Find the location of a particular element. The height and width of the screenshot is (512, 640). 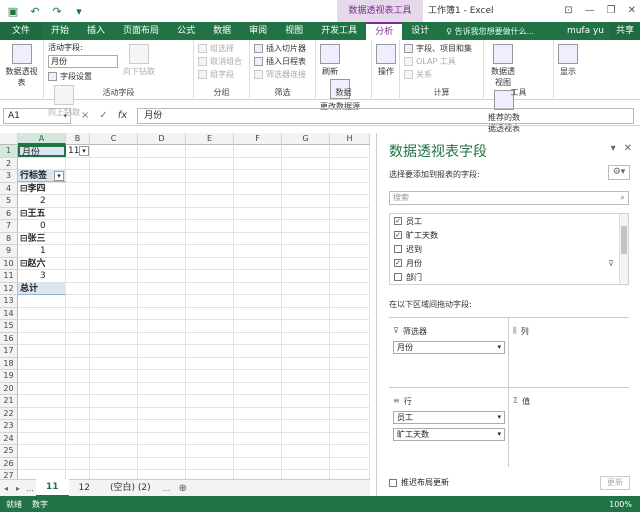

field-settings-button: 字段设置 is located at coordinates (83, 76).